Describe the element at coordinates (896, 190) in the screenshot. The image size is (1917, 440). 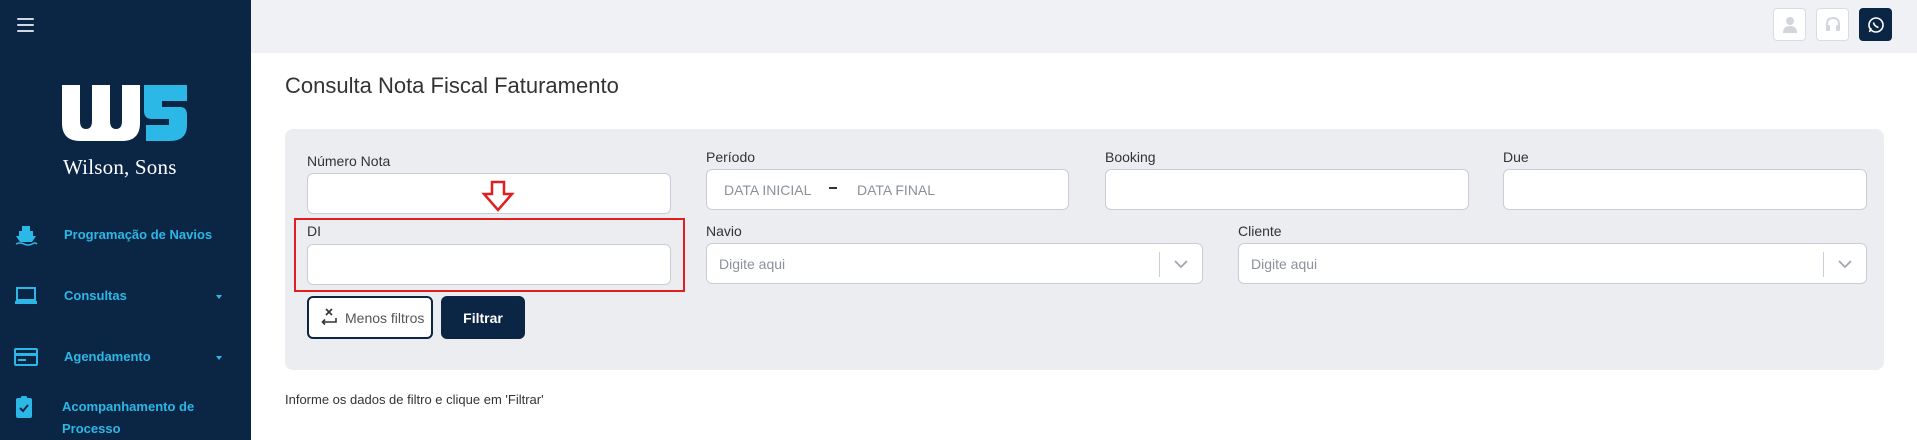
I see `data-final-input: DATA FINAL` at that location.